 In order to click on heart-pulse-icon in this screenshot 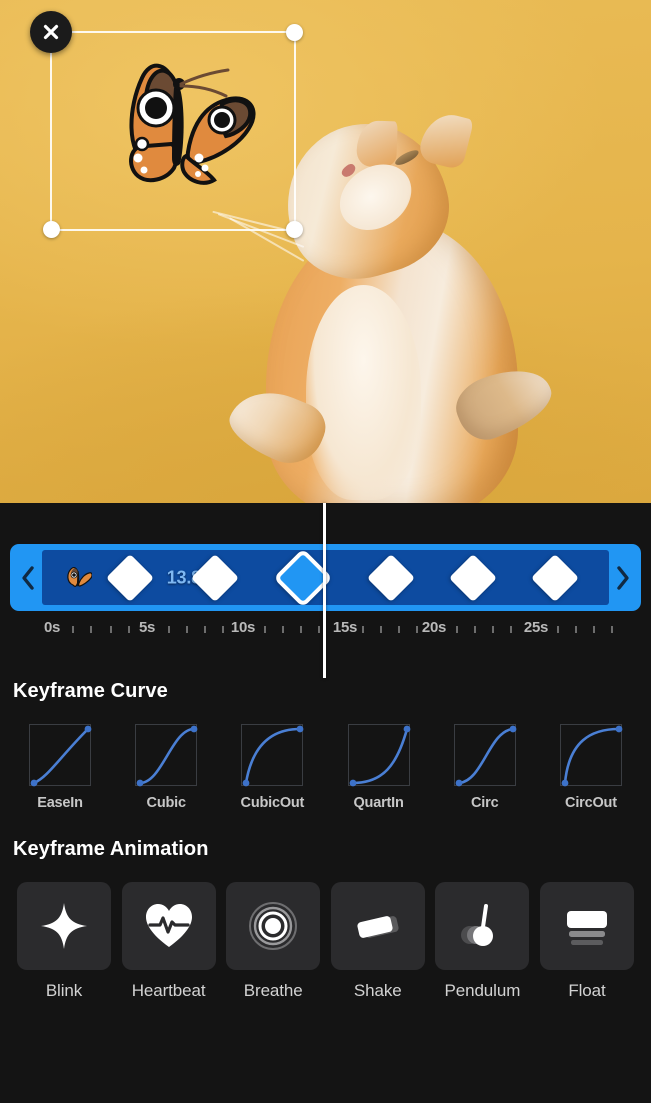, I will do `click(168, 925)`.